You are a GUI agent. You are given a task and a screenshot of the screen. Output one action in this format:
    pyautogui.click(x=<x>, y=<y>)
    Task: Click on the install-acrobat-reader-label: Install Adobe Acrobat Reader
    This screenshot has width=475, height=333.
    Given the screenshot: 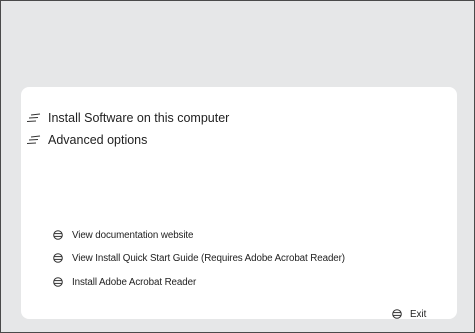 What is the action you would take?
    pyautogui.click(x=134, y=282)
    